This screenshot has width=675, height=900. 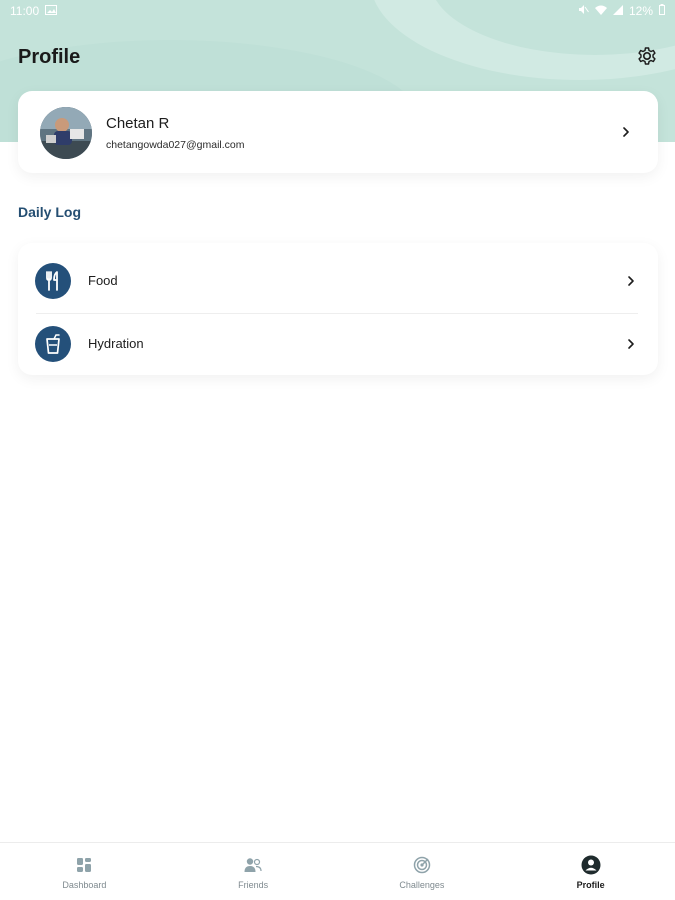 What do you see at coordinates (175, 145) in the screenshot?
I see `profile-email: chetangowda027@gmail.com` at bounding box center [175, 145].